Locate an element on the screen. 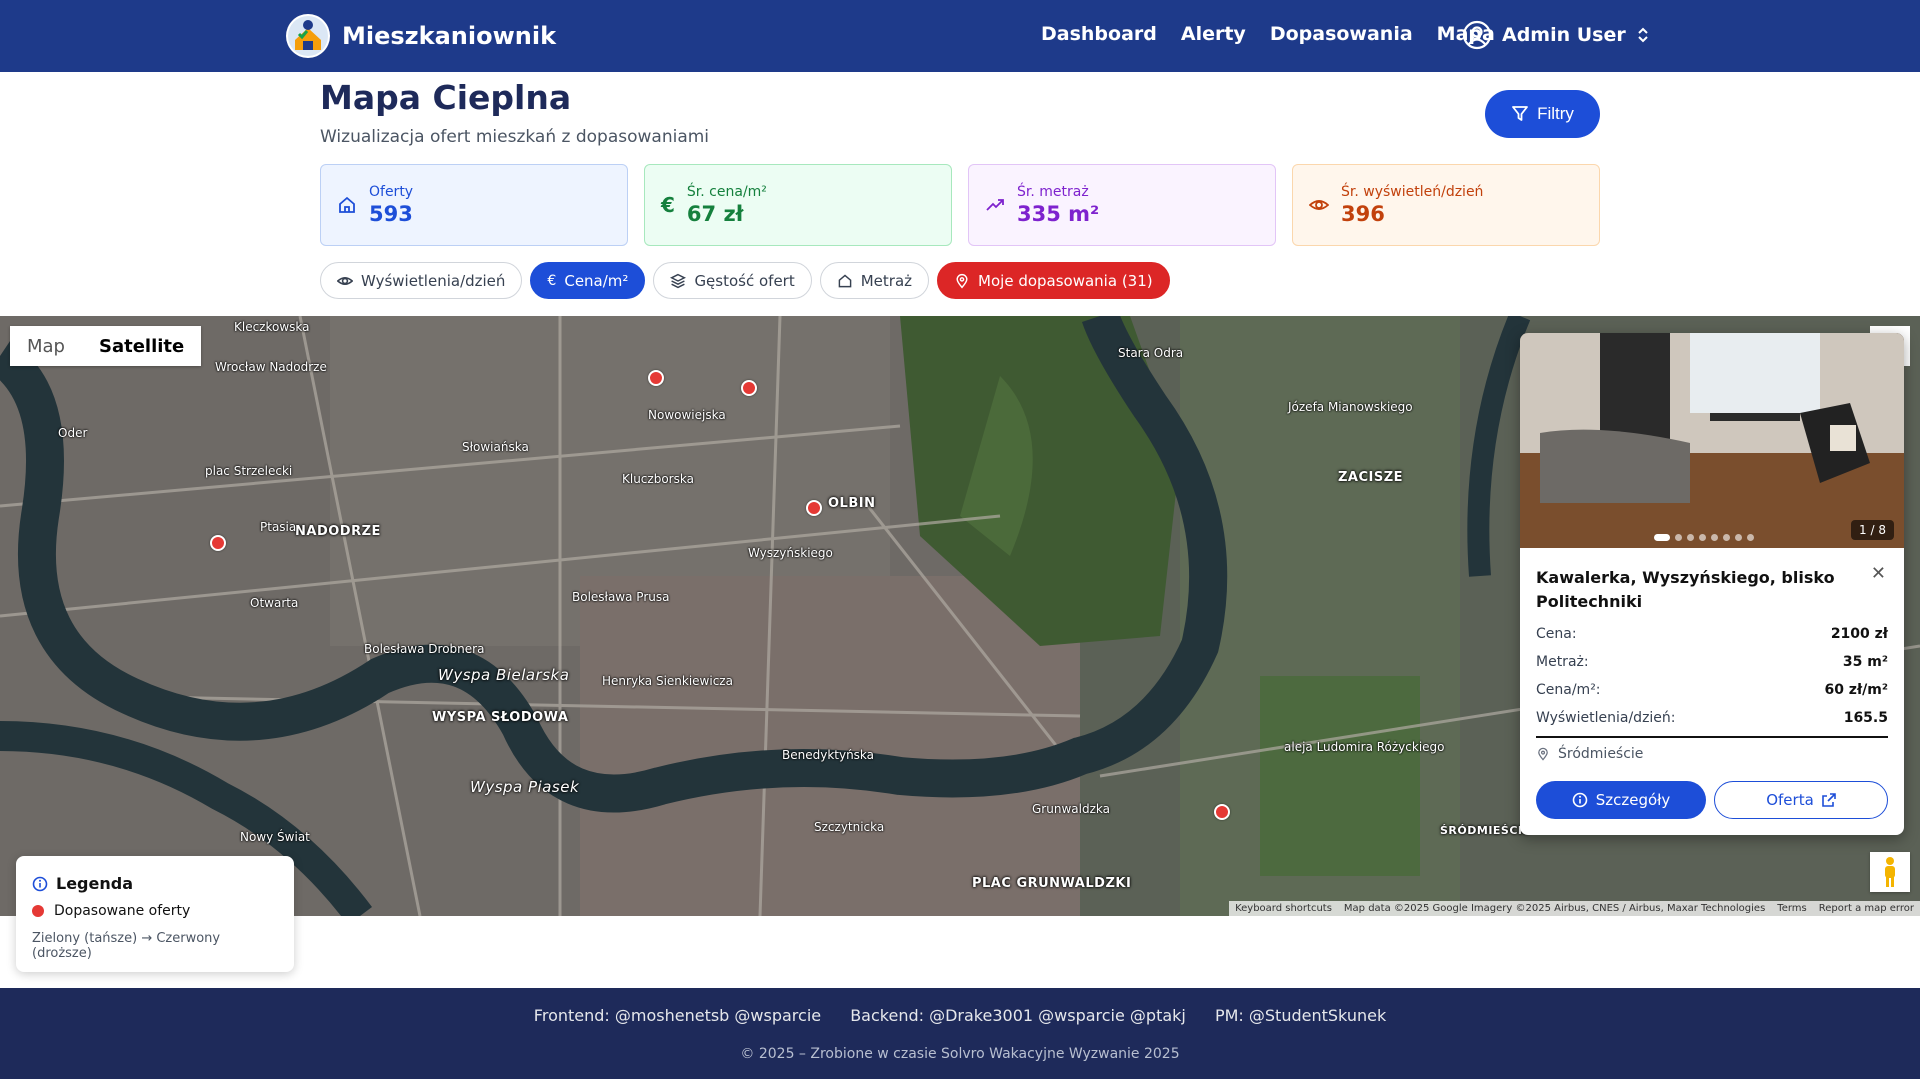 The image size is (1920, 1079). toggle-label: Gęstość ofert is located at coordinates (744, 280).